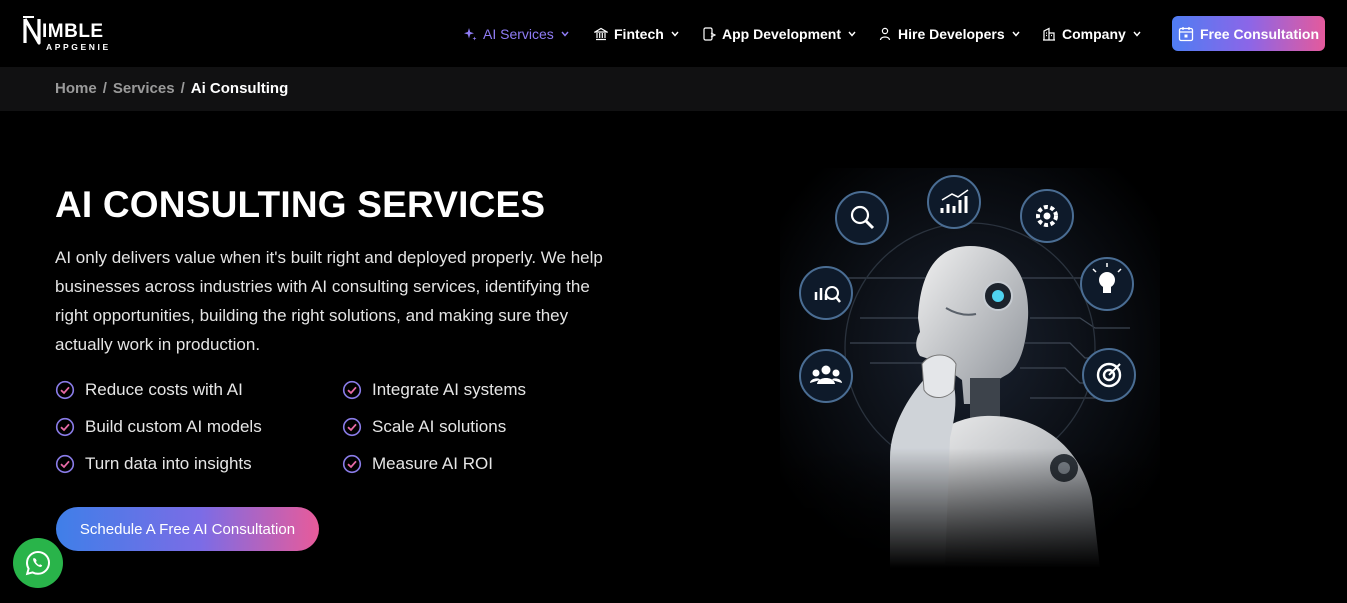  I want to click on breadcrumb-current: Ai Consulting, so click(239, 88).